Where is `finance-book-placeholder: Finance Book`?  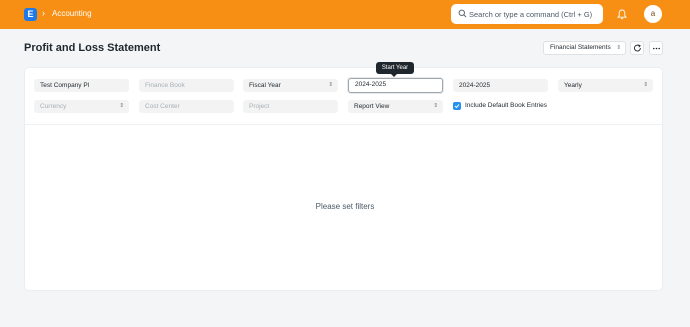
finance-book-placeholder: Finance Book is located at coordinates (165, 85).